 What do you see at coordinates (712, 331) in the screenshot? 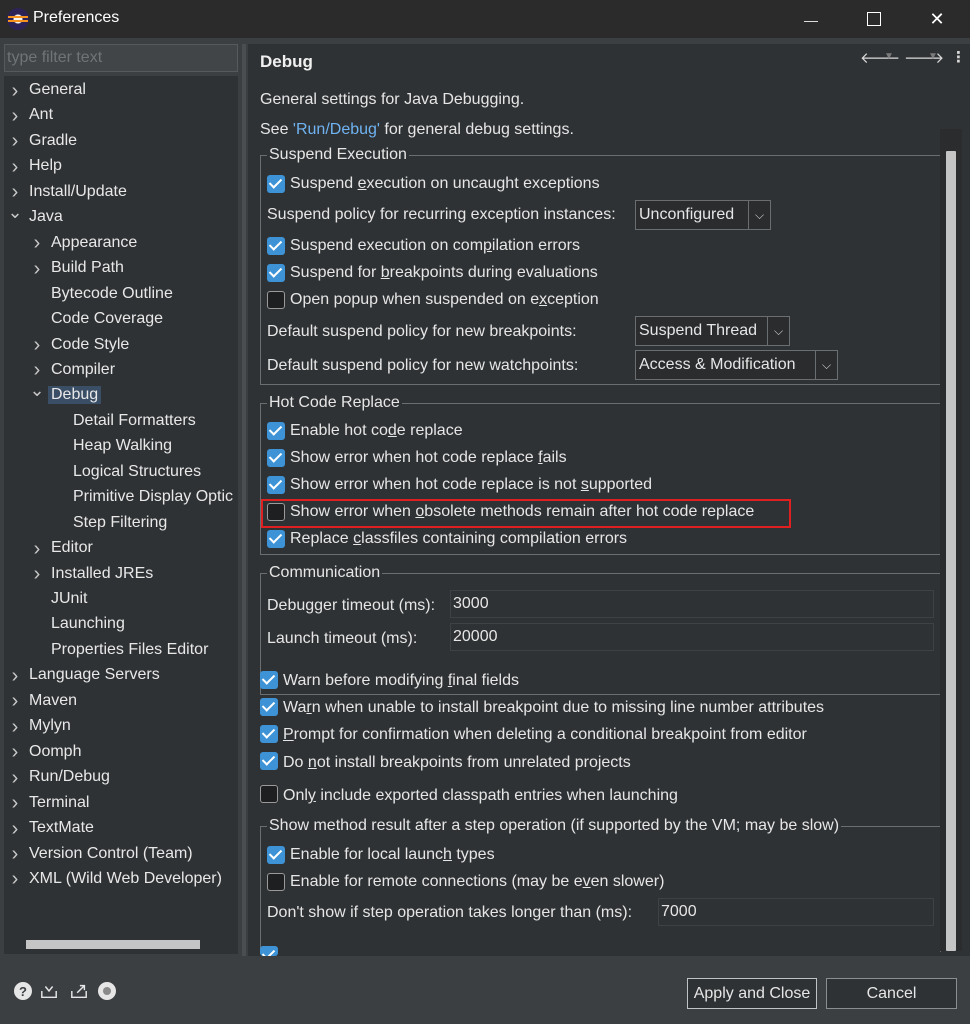
I see `bp-policy-select: Suspend Thread ⌵` at bounding box center [712, 331].